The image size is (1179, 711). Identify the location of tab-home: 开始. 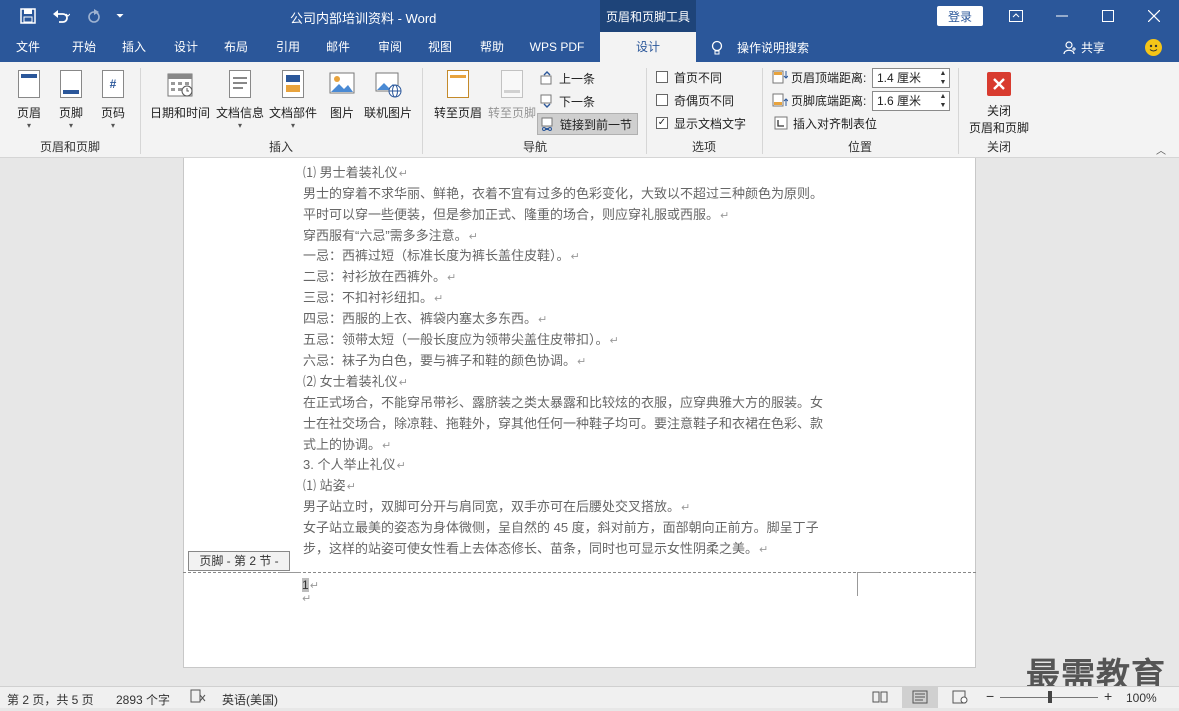
(84, 47).